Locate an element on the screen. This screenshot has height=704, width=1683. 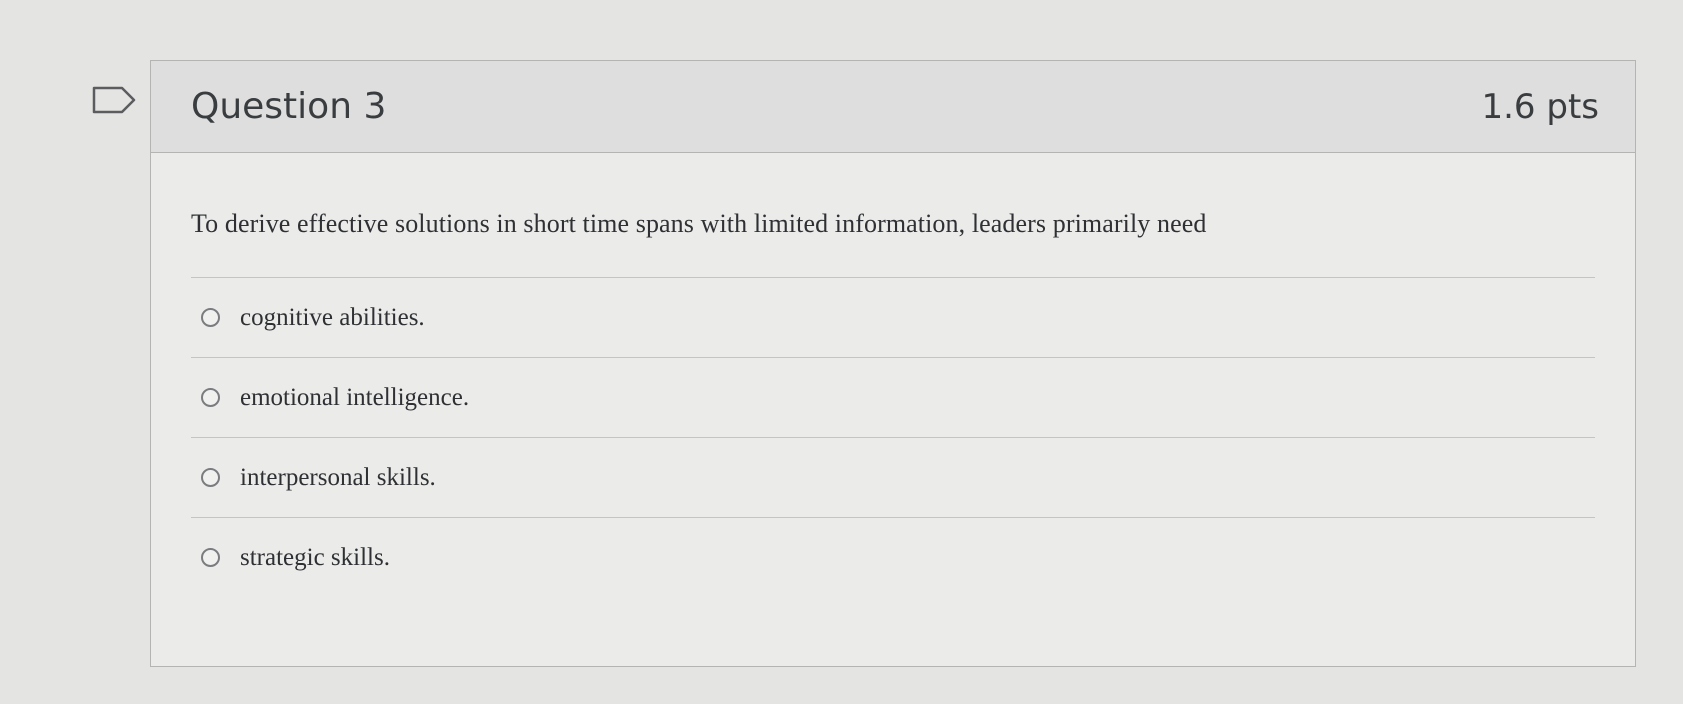
flag-question-icon is located at coordinates (114, 100).